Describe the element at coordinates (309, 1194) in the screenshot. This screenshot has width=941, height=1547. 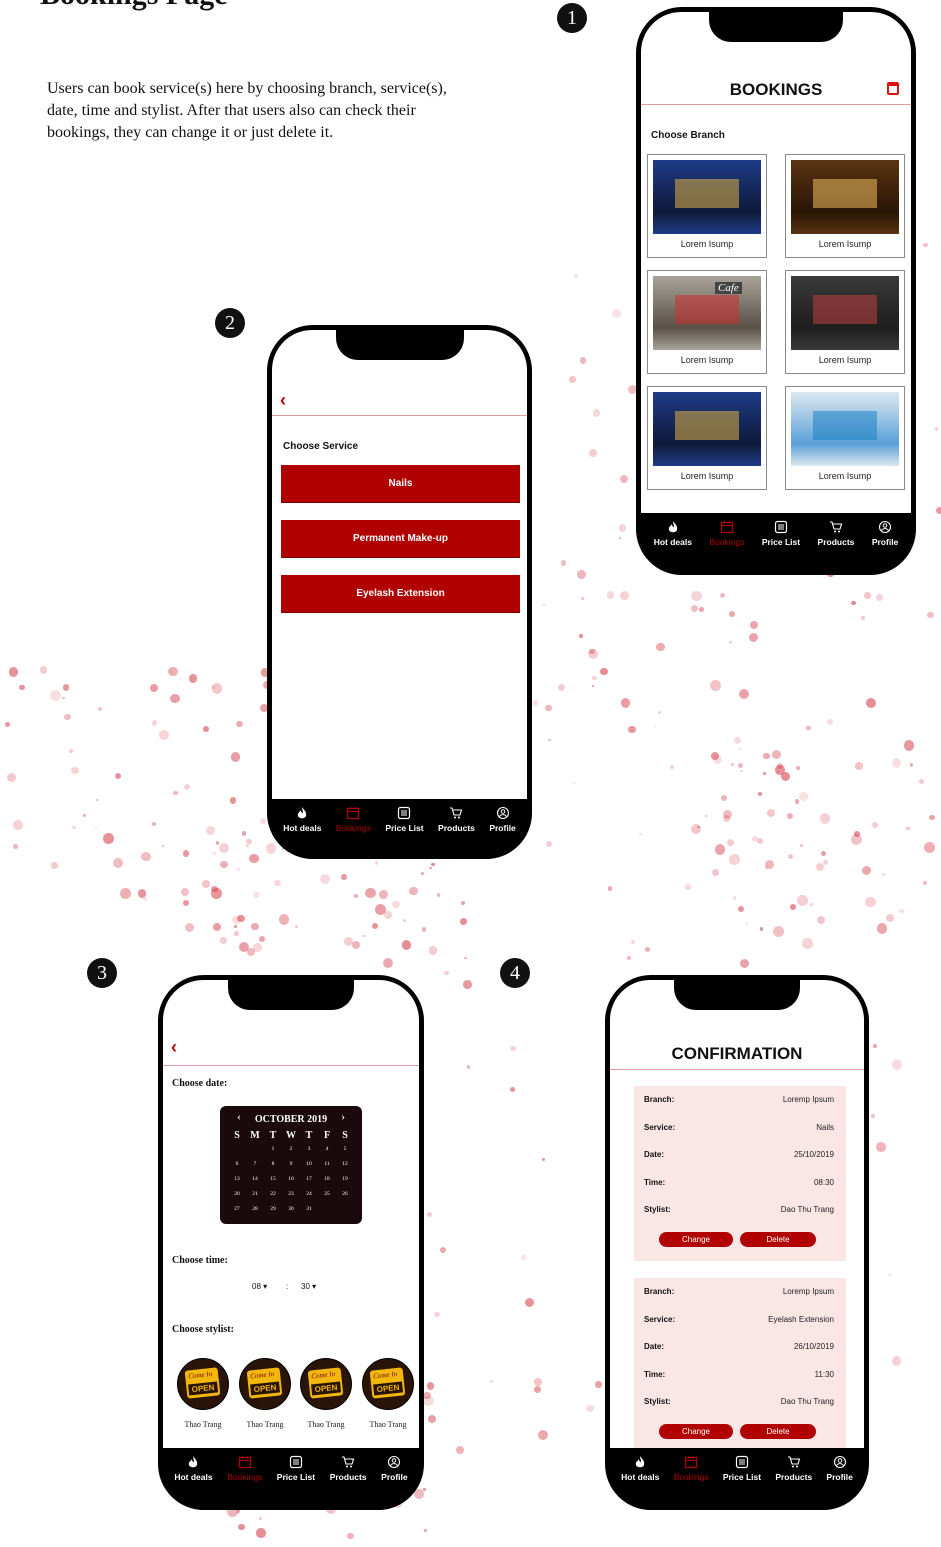
I see `calendar-day: 24` at that location.